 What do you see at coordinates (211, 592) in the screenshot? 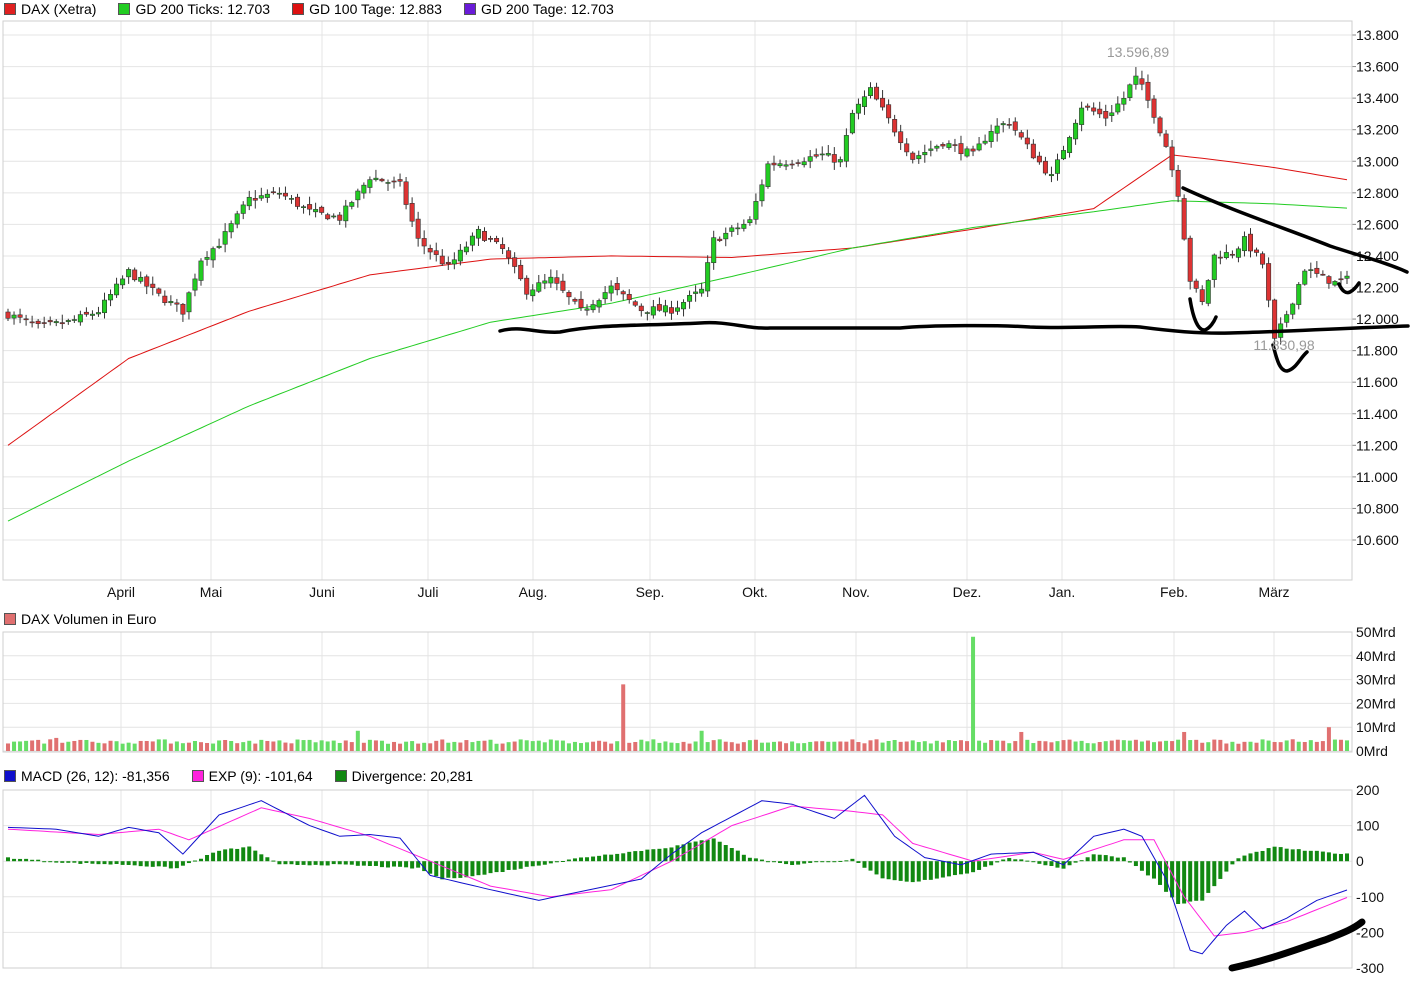
I see `x-axis-label: Mai` at bounding box center [211, 592].